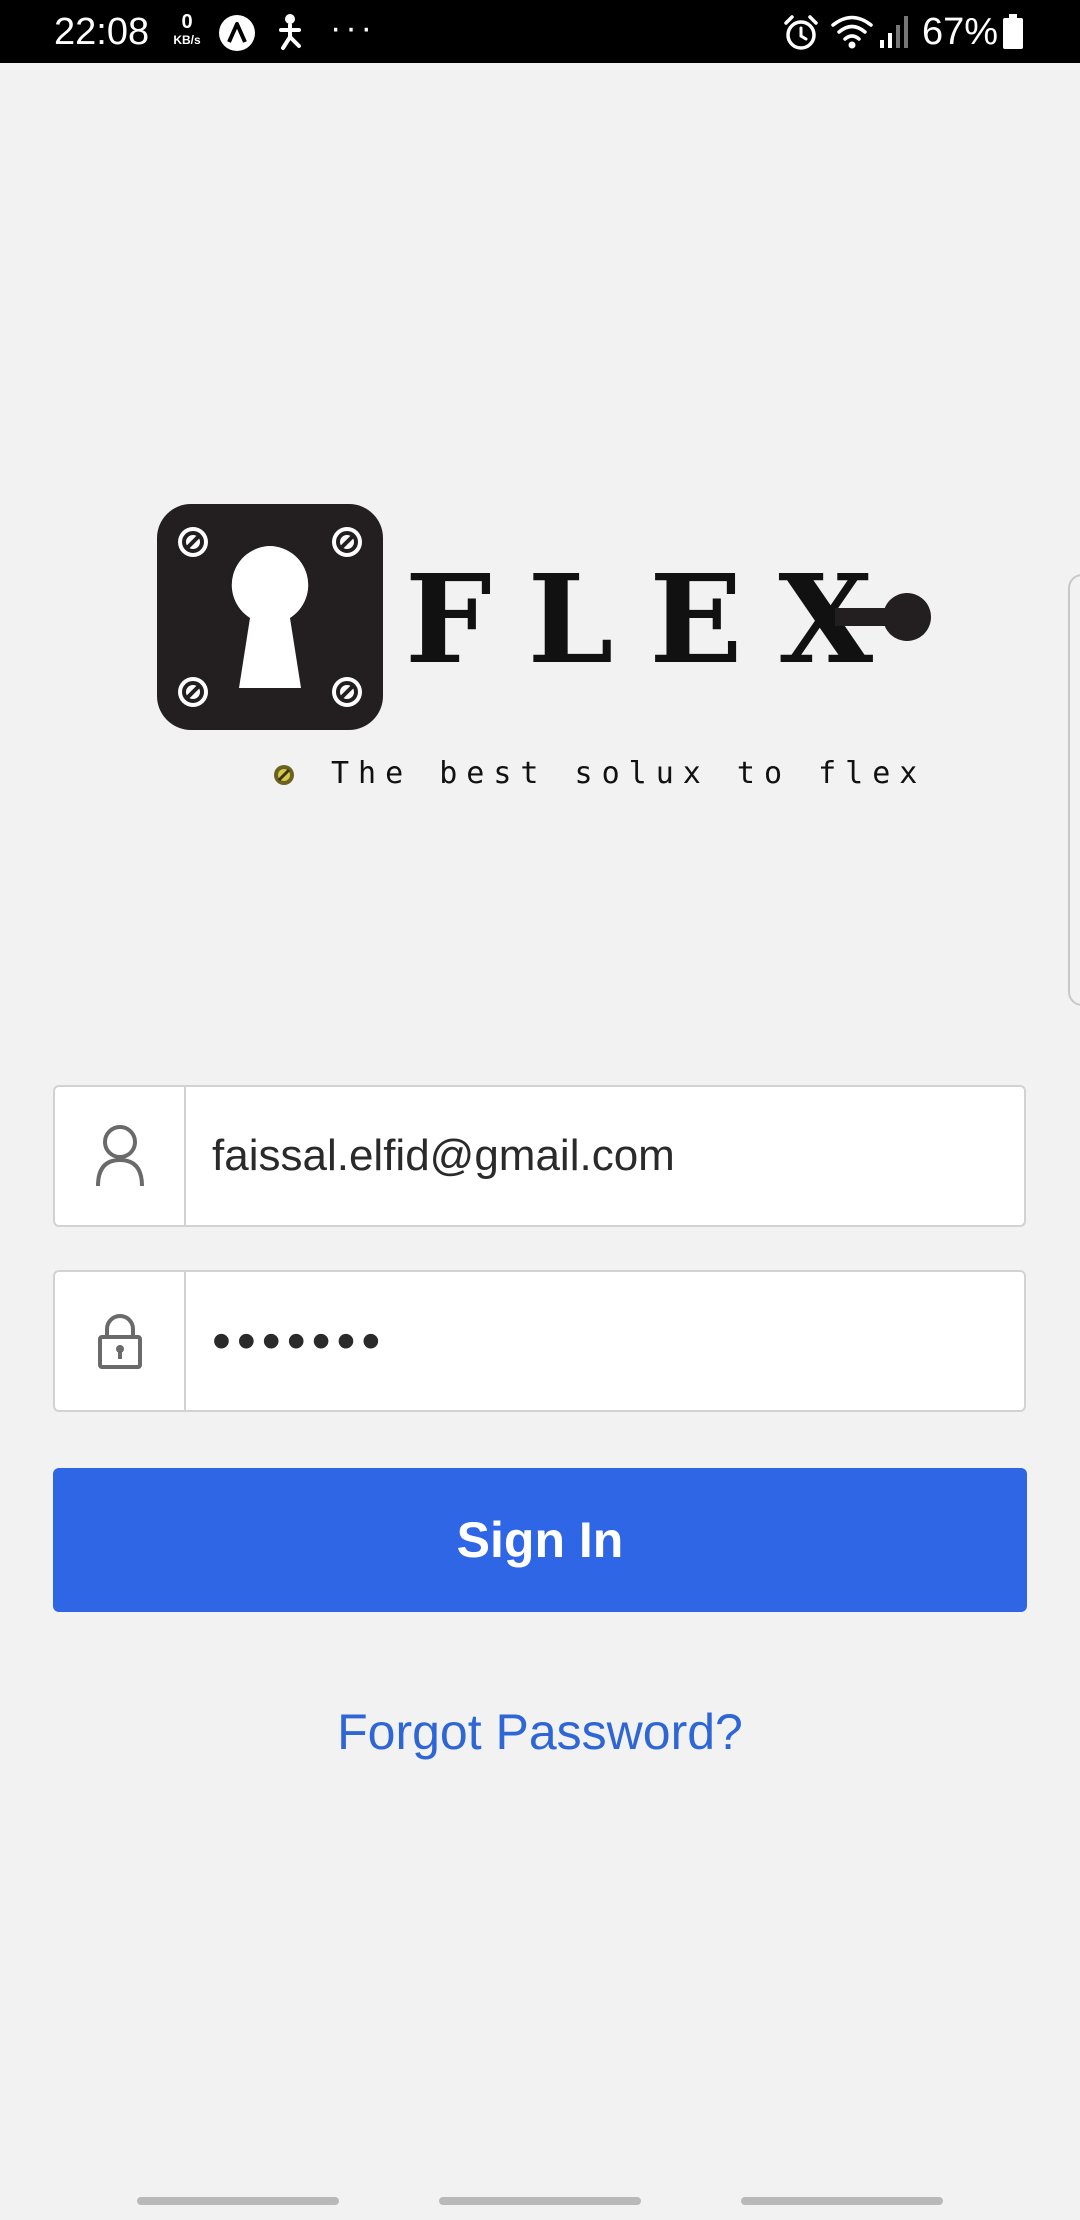  What do you see at coordinates (540, 2201) in the screenshot?
I see `nav-home-hint` at bounding box center [540, 2201].